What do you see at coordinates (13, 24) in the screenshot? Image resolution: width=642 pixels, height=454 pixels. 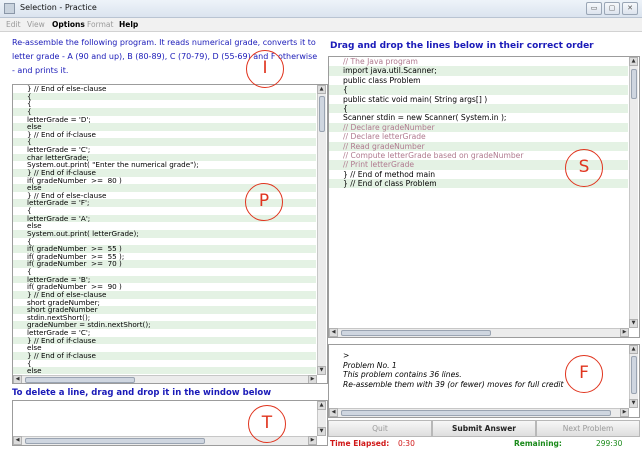 I see `menu-edit: Edit` at bounding box center [13, 24].